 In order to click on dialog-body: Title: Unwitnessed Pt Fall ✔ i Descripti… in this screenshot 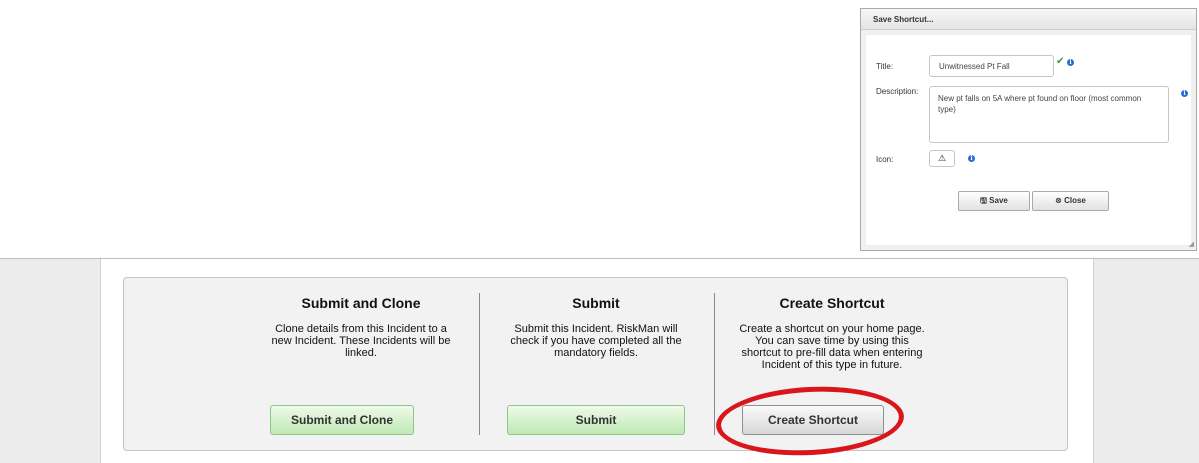, I will do `click(1028, 140)`.